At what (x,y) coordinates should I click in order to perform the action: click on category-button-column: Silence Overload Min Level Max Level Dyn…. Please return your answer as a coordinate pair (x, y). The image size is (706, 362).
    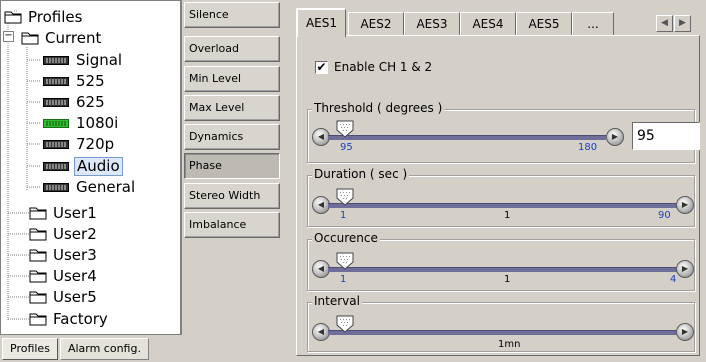
    Looking at the image, I should click on (234, 181).